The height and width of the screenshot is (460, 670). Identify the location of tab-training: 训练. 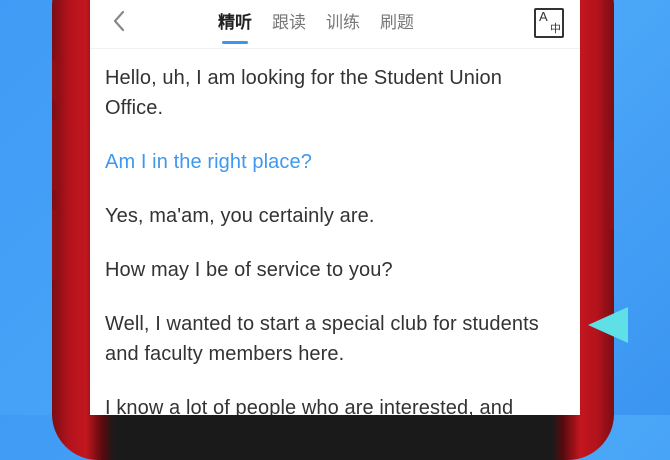
(343, 23).